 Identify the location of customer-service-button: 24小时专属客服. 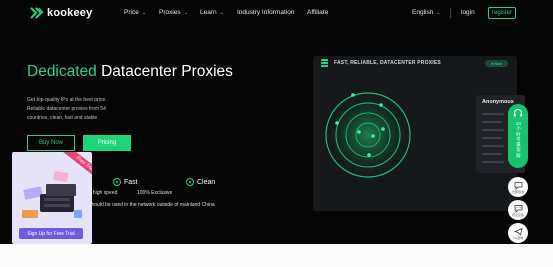
(518, 136).